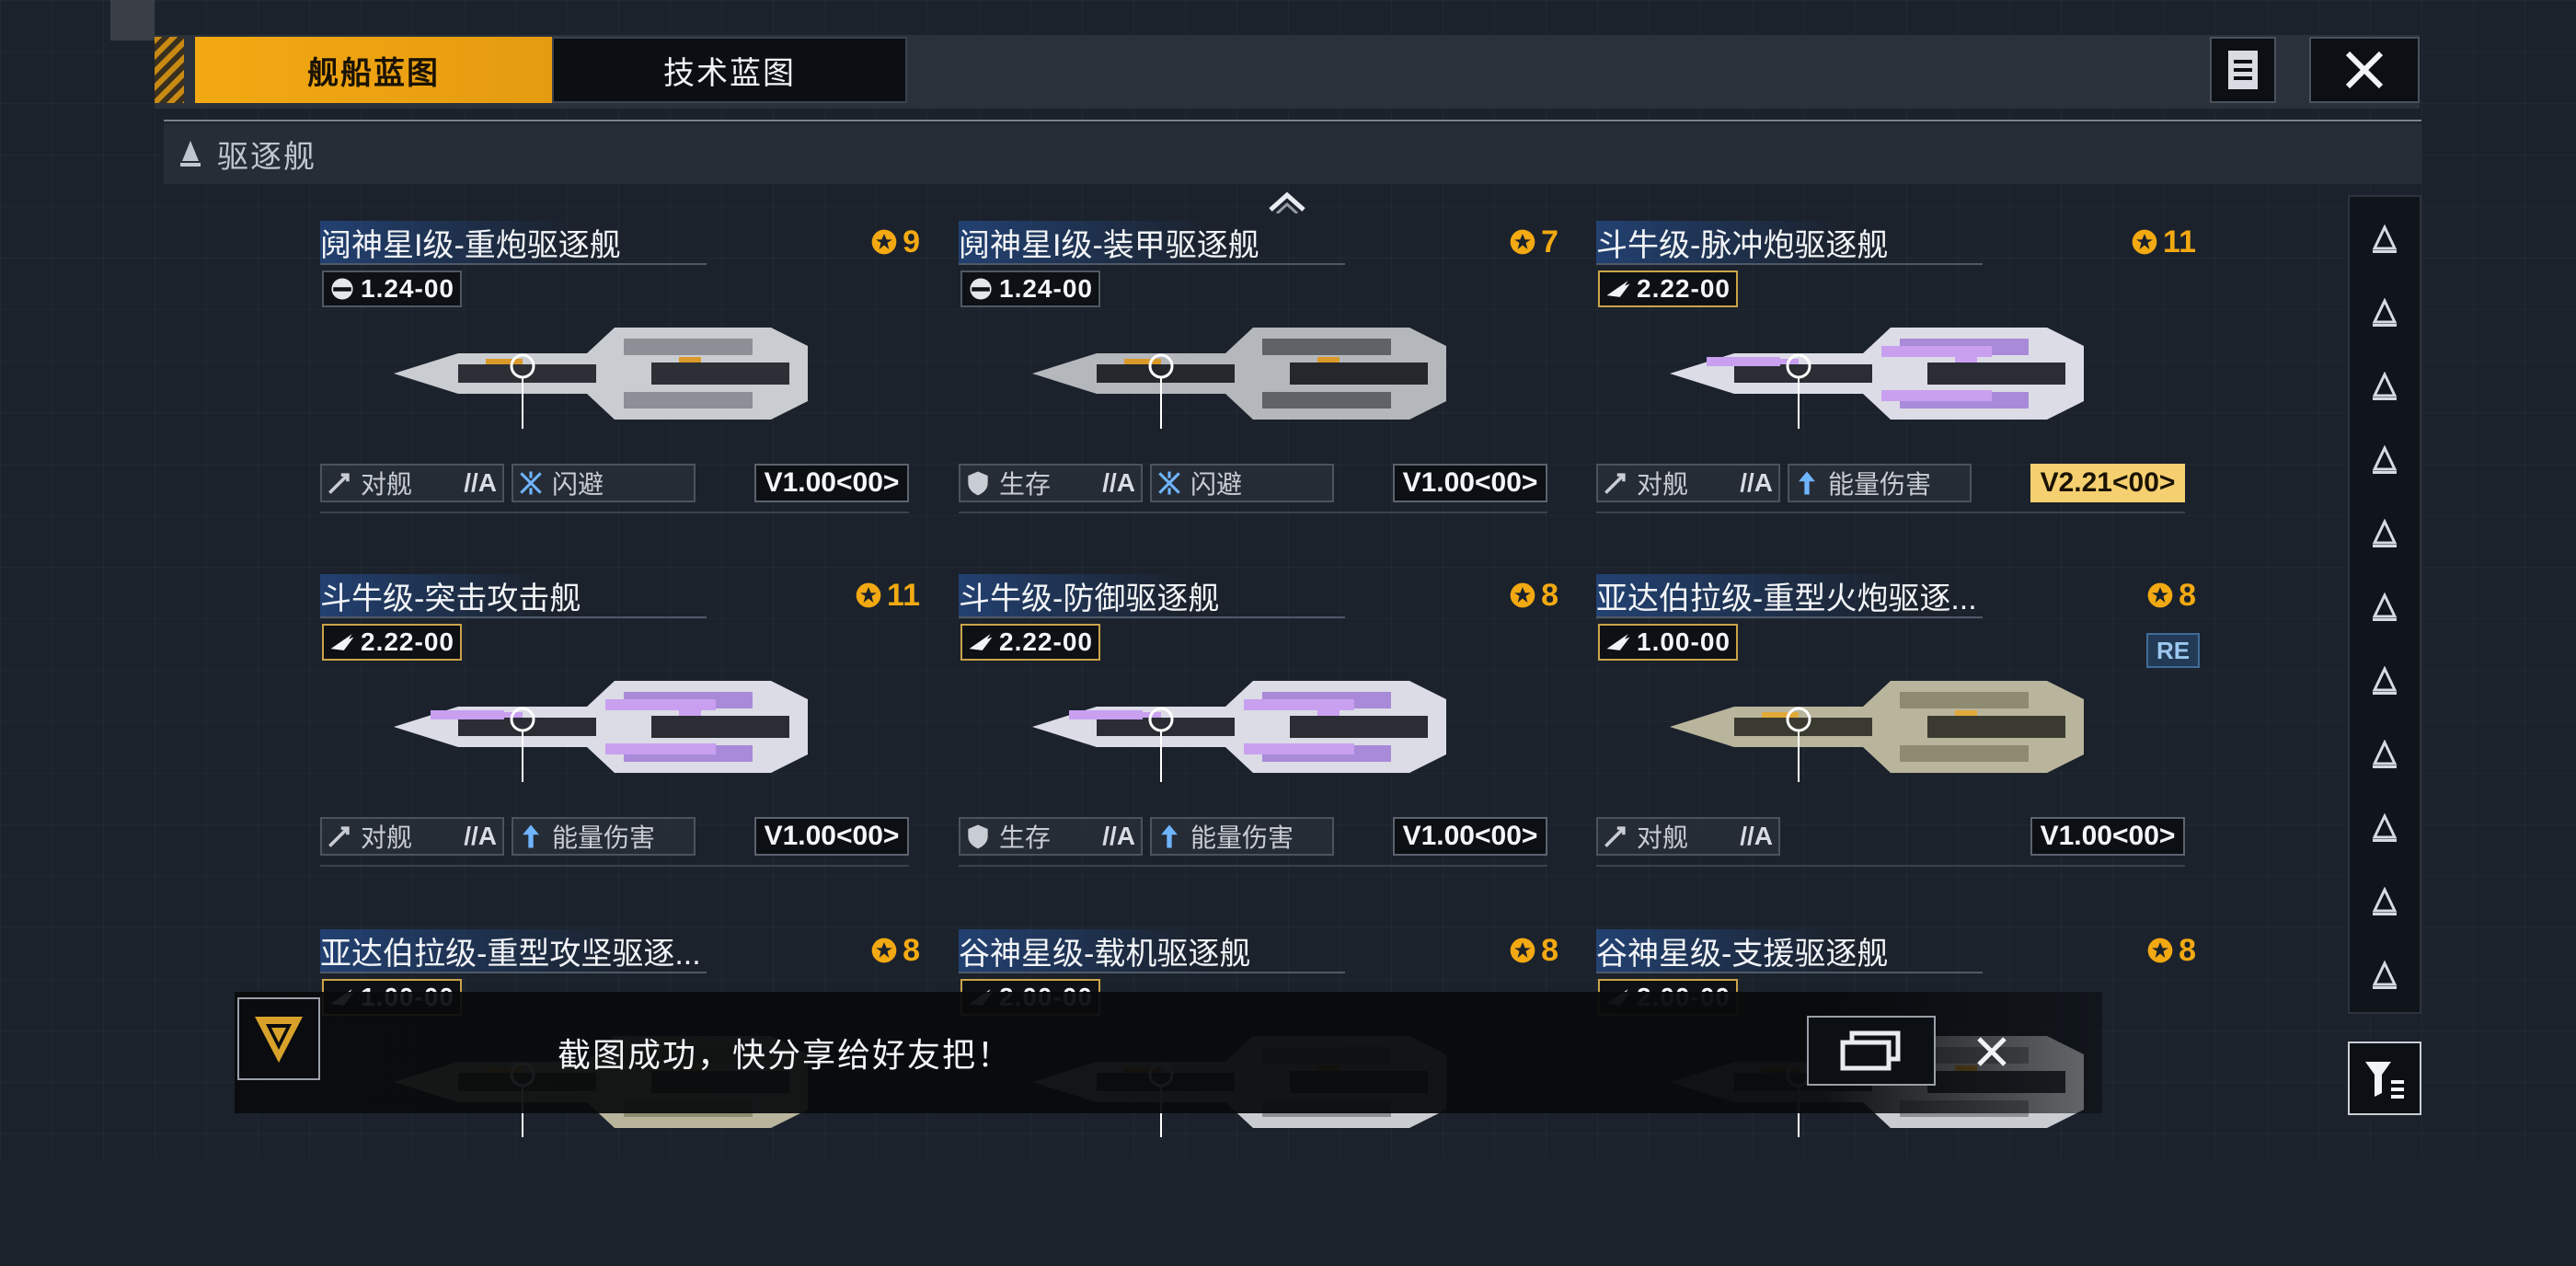  I want to click on share-button, so click(1871, 1051).